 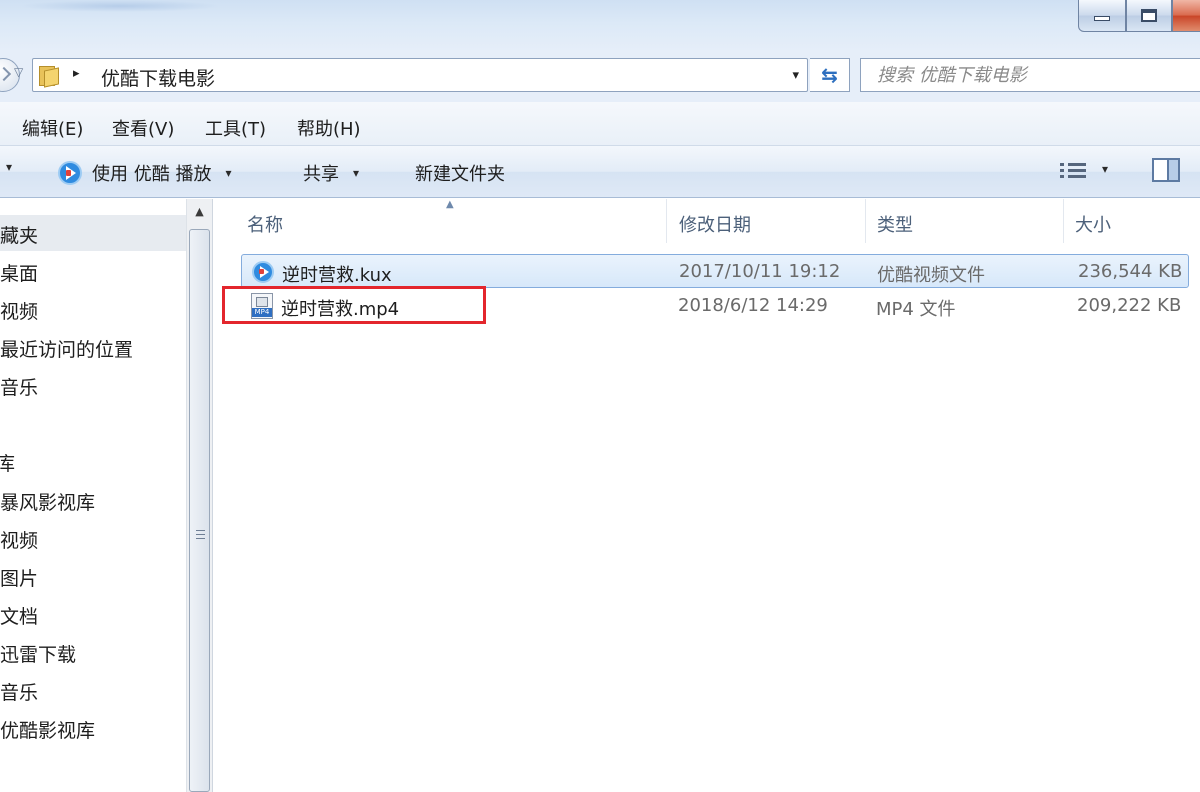 I want to click on address-dropdown-icon: ▾, so click(x=795, y=75).